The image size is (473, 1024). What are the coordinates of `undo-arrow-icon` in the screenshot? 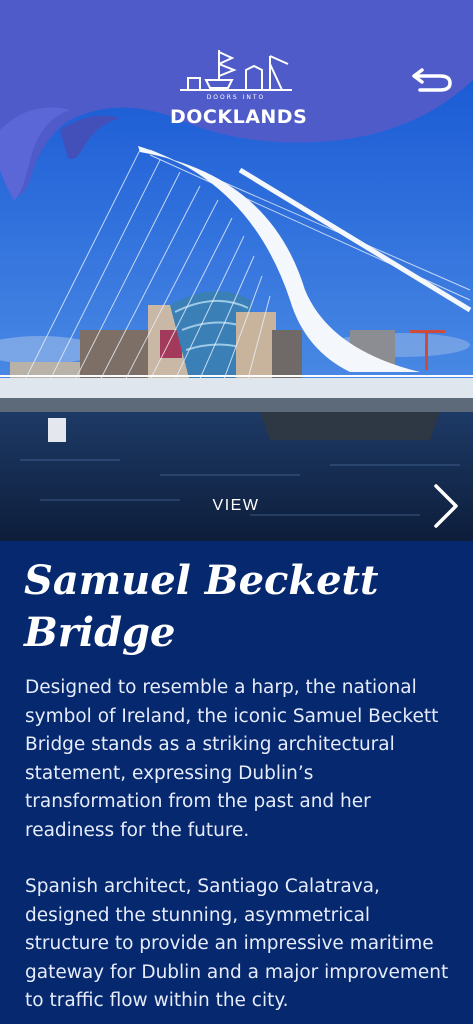 It's located at (432, 80).